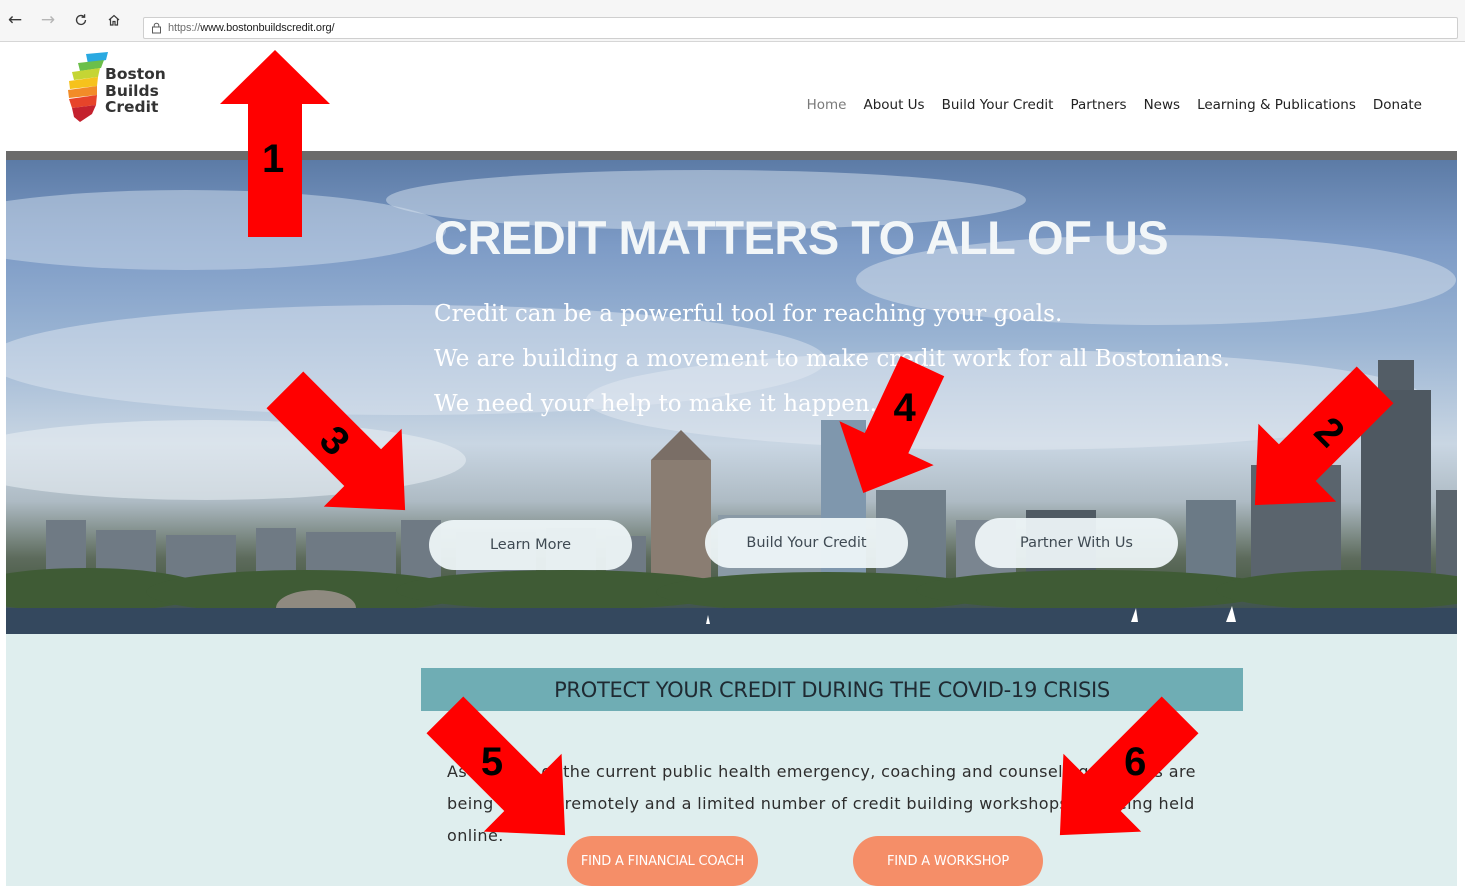 This screenshot has height=886, width=1465. What do you see at coordinates (806, 543) in the screenshot?
I see `build-your-credit-button: Build Your Credit` at bounding box center [806, 543].